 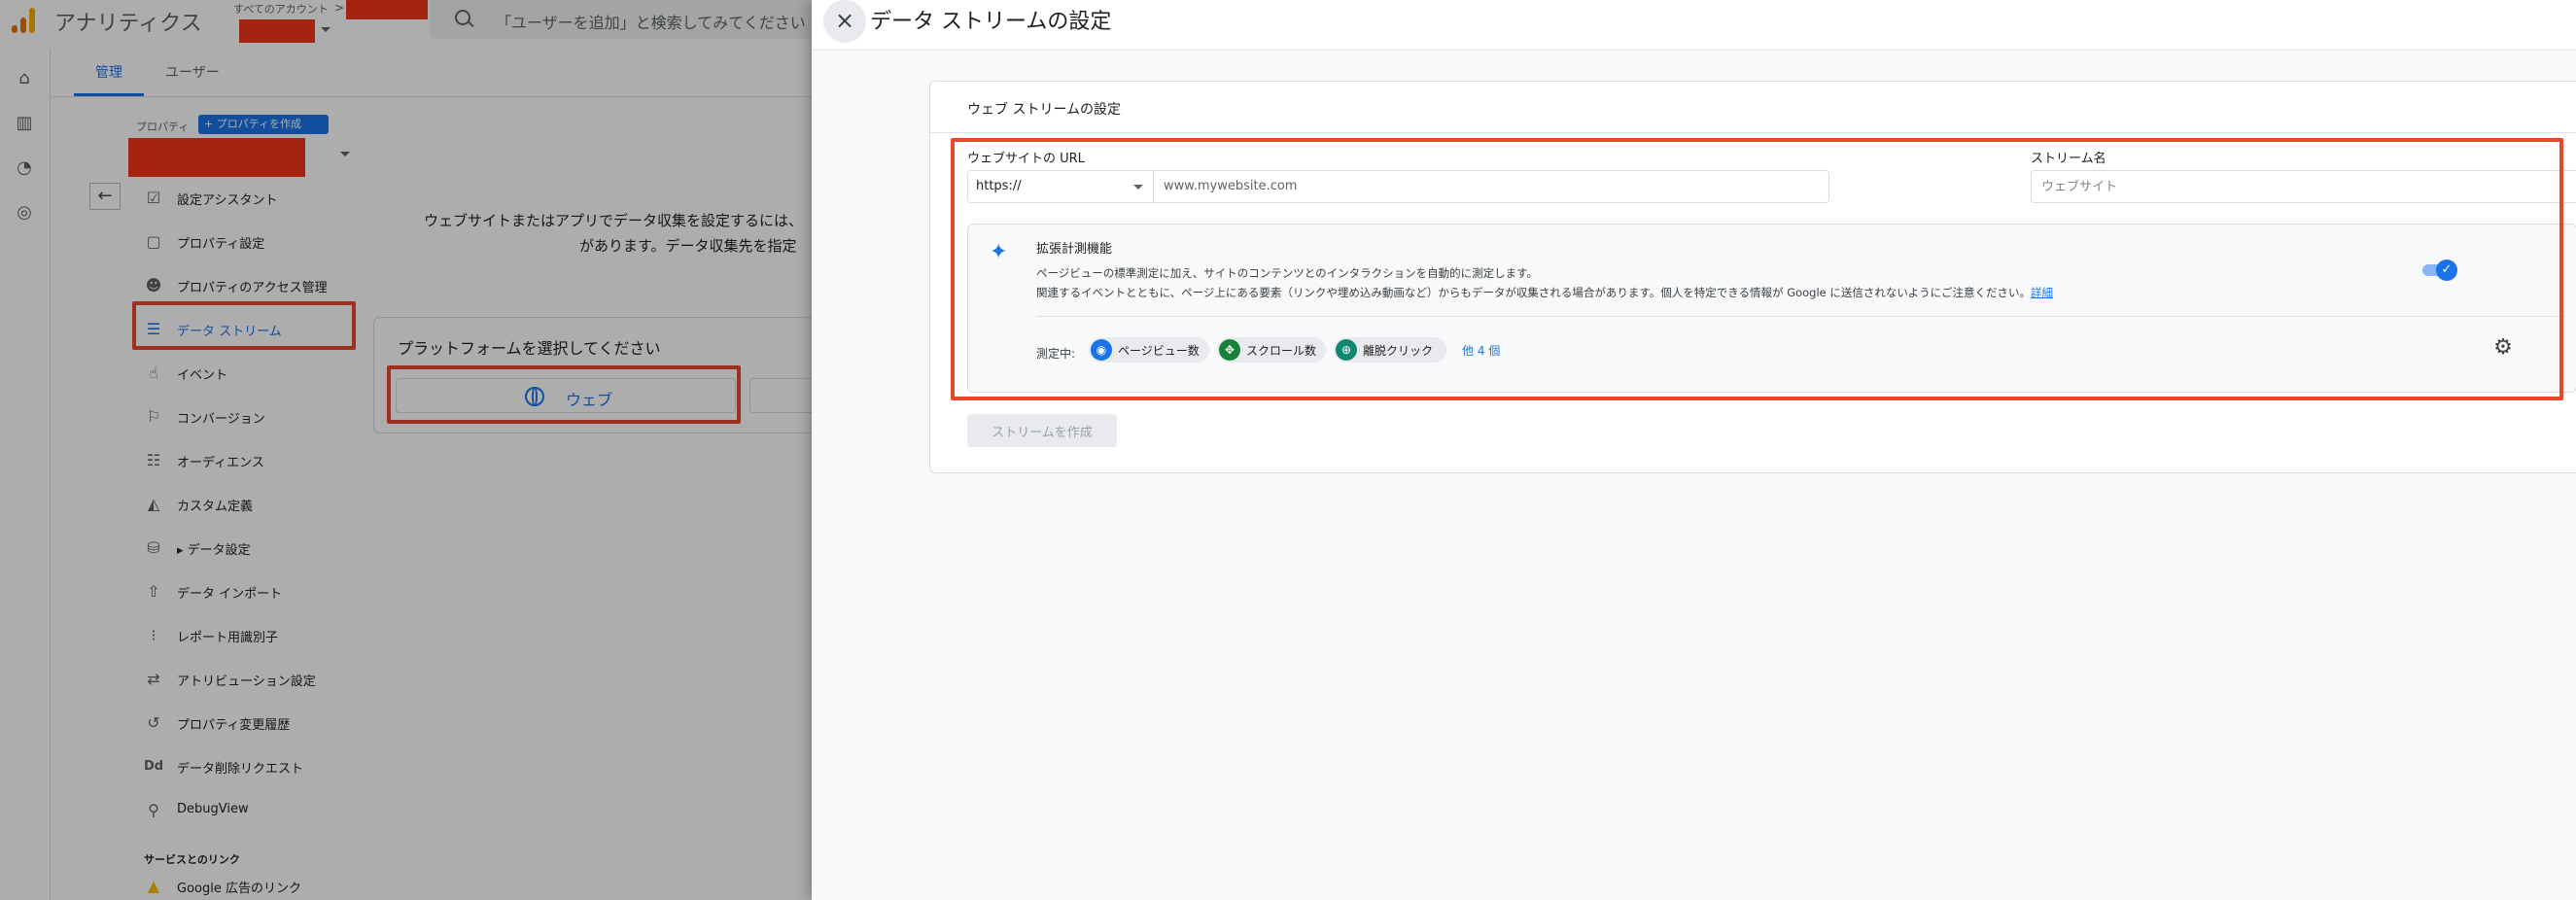 I want to click on card-title: ウェブ ストリームの設定, so click(x=1045, y=110).